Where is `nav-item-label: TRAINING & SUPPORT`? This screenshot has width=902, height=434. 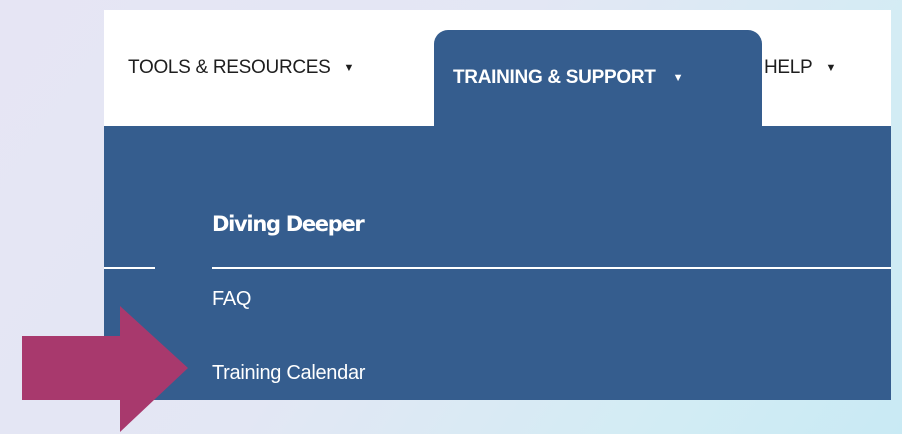 nav-item-label: TRAINING & SUPPORT is located at coordinates (554, 77).